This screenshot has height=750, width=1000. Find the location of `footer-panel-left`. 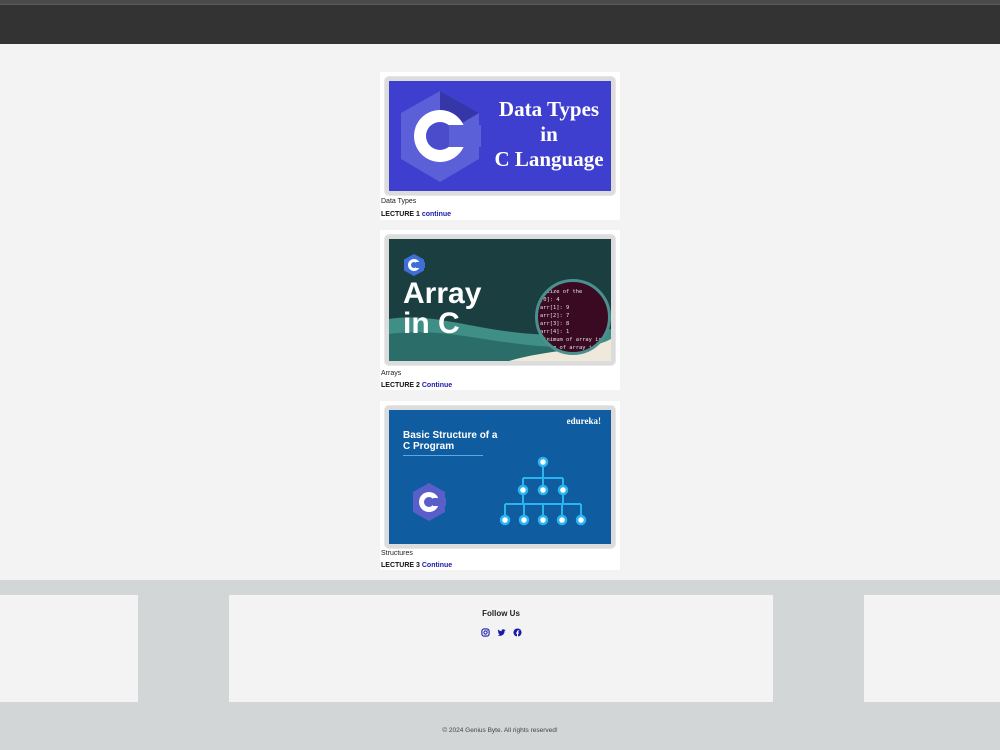

footer-panel-left is located at coordinates (69, 648).